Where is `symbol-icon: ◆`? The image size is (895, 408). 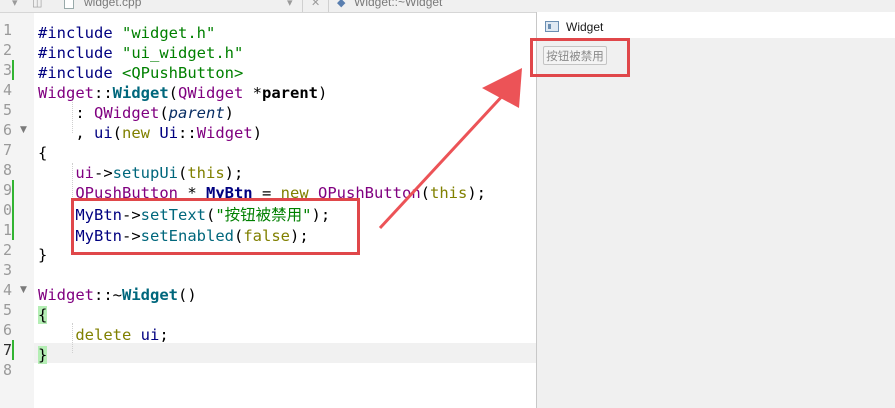 symbol-icon: ◆ is located at coordinates (341, 4).